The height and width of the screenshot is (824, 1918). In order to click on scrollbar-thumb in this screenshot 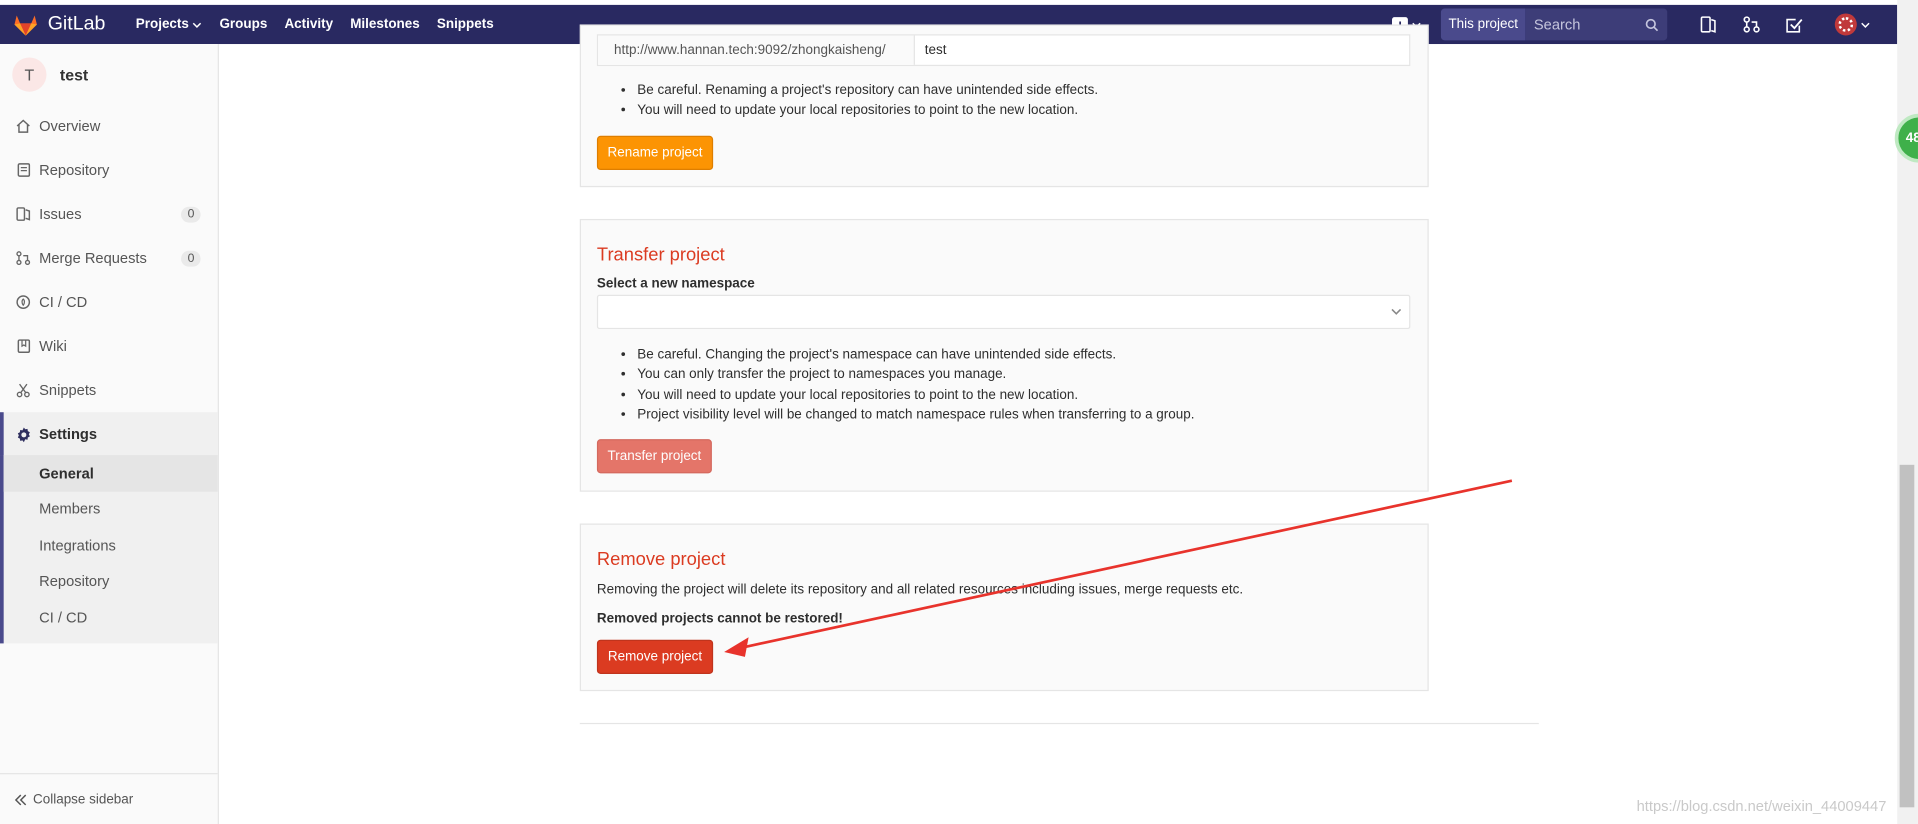, I will do `click(1907, 636)`.